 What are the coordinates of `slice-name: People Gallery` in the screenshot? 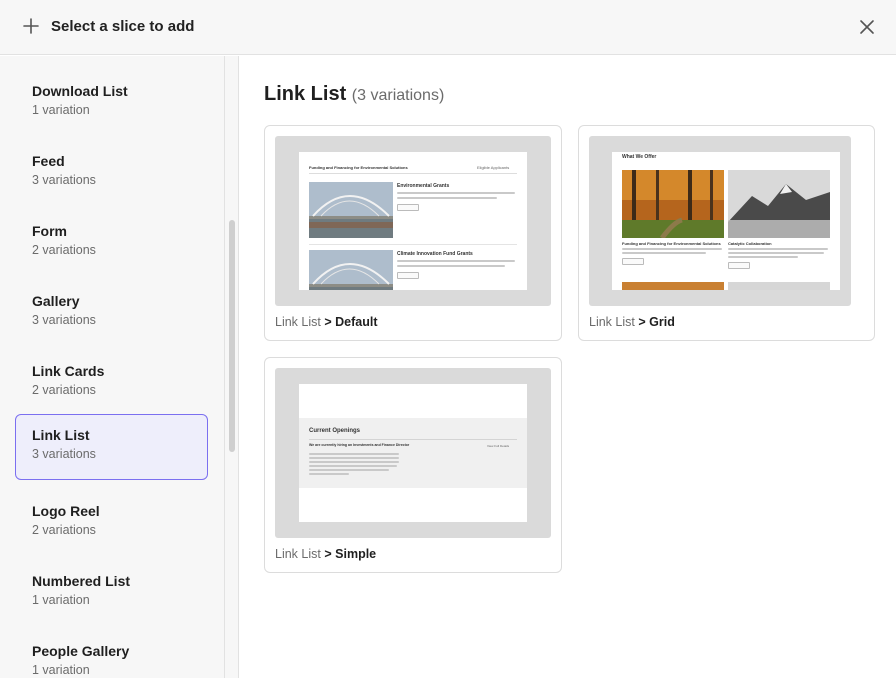 It's located at (81, 651).